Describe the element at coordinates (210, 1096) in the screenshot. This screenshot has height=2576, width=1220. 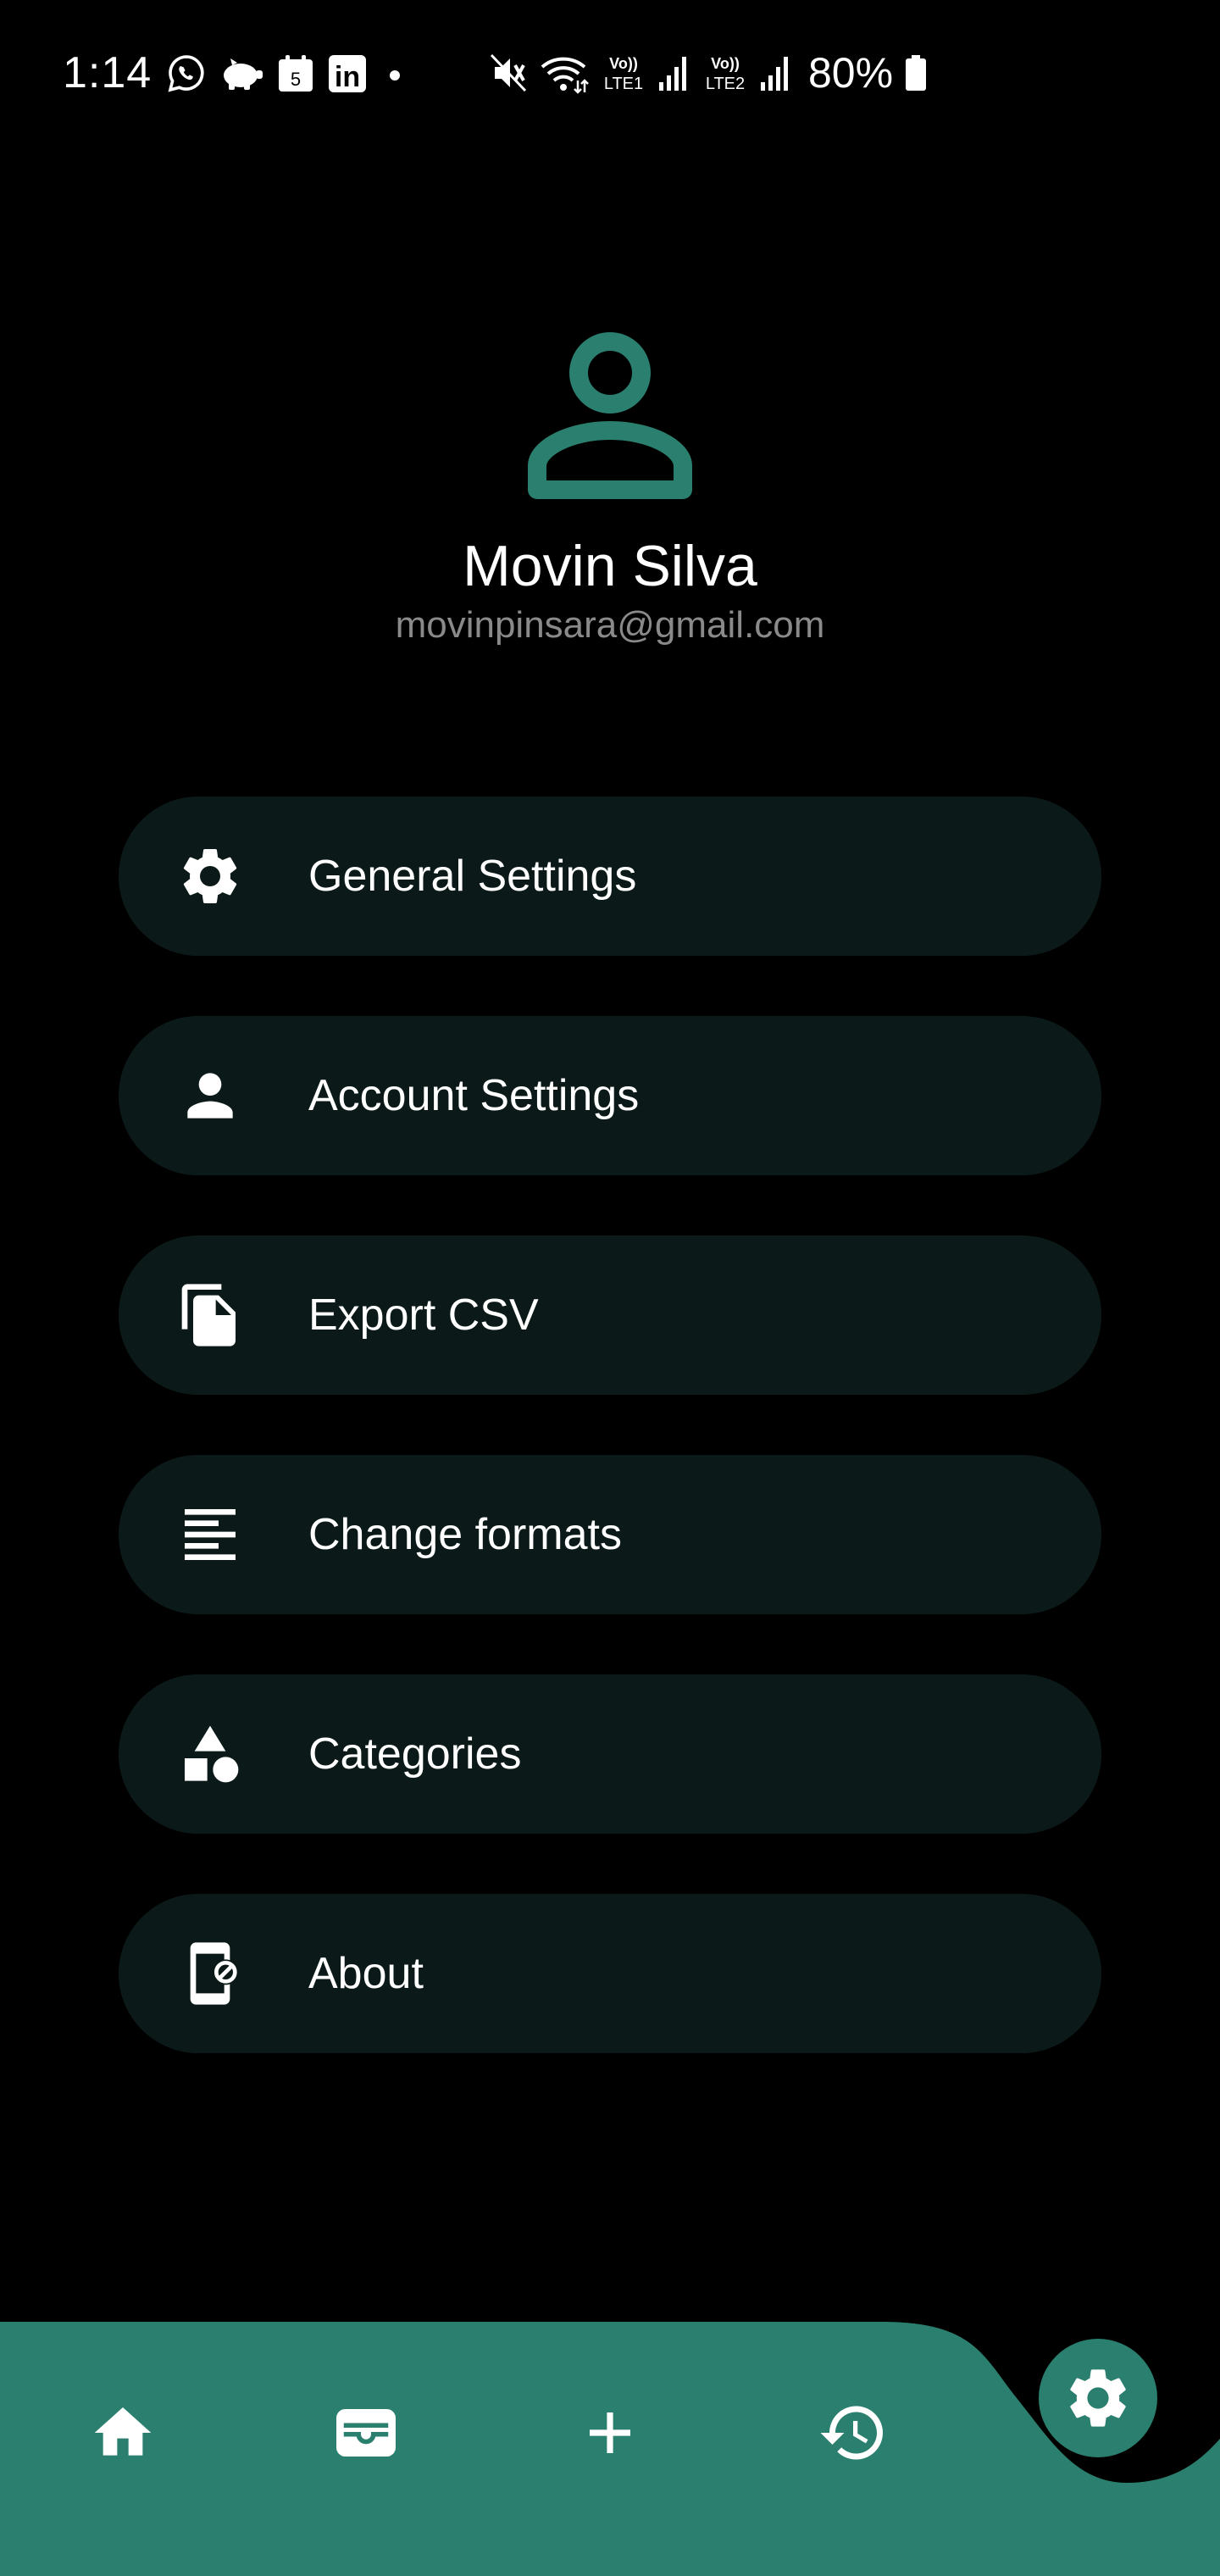
I see `person-icon` at that location.